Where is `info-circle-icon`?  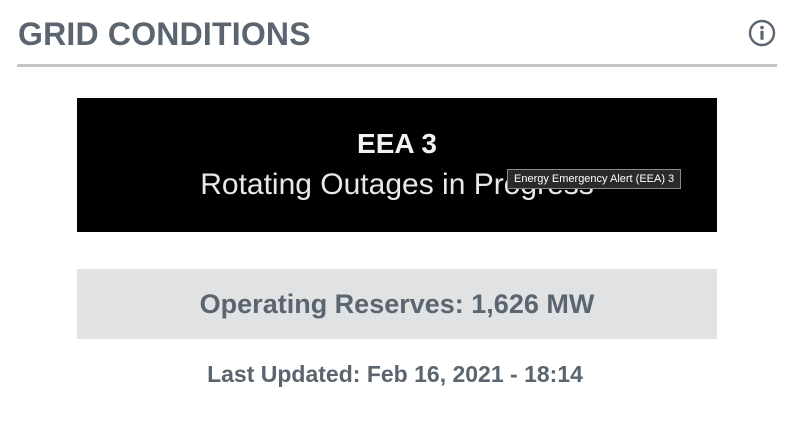 info-circle-icon is located at coordinates (762, 33).